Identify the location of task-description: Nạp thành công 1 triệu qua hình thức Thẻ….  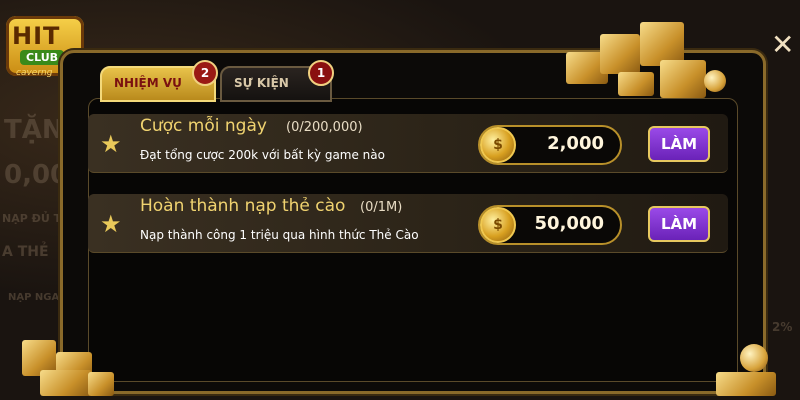
(279, 235).